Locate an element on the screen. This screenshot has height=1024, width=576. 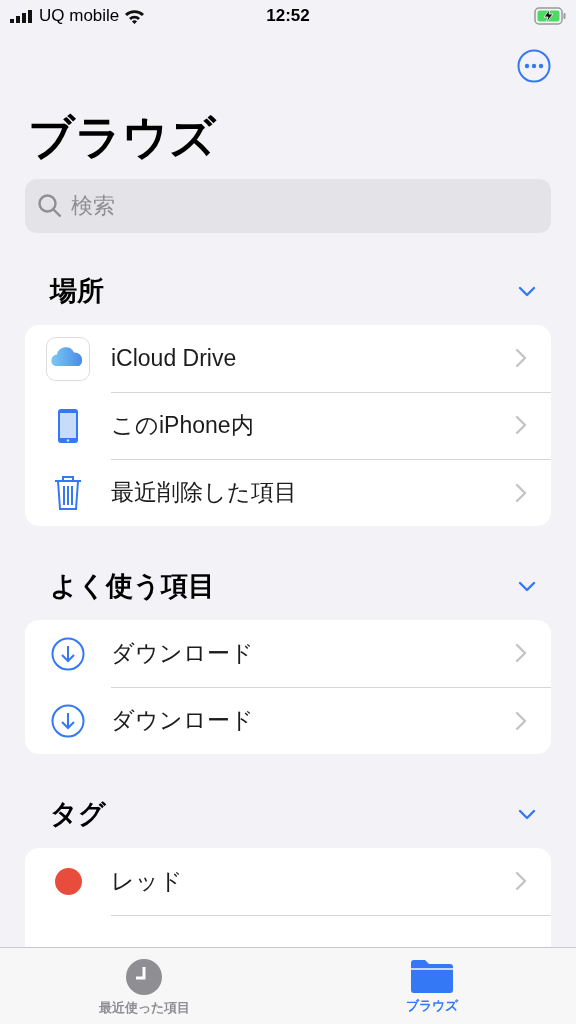
cloud-app-icon is located at coordinates (68, 358).